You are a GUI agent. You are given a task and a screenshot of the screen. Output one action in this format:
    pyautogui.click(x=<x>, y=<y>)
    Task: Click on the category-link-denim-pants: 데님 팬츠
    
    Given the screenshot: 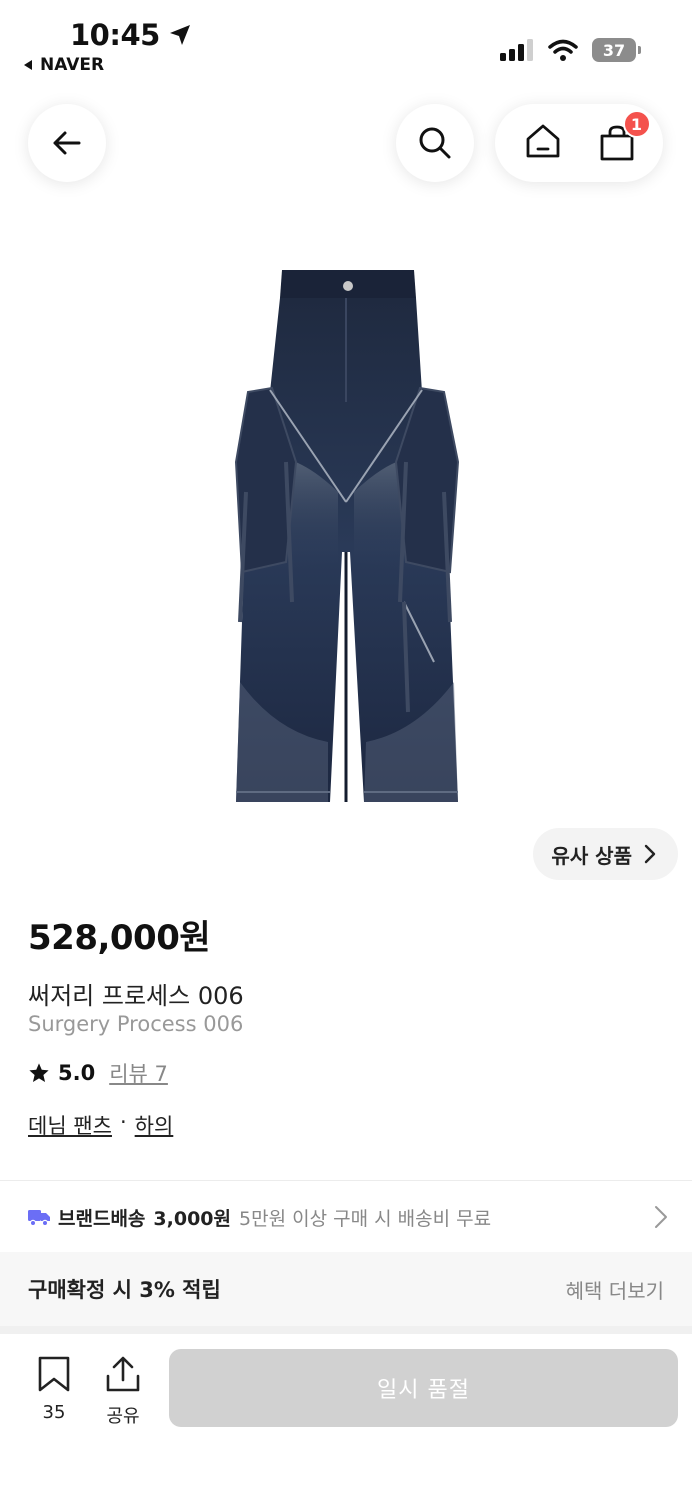 What is the action you would take?
    pyautogui.click(x=70, y=1125)
    